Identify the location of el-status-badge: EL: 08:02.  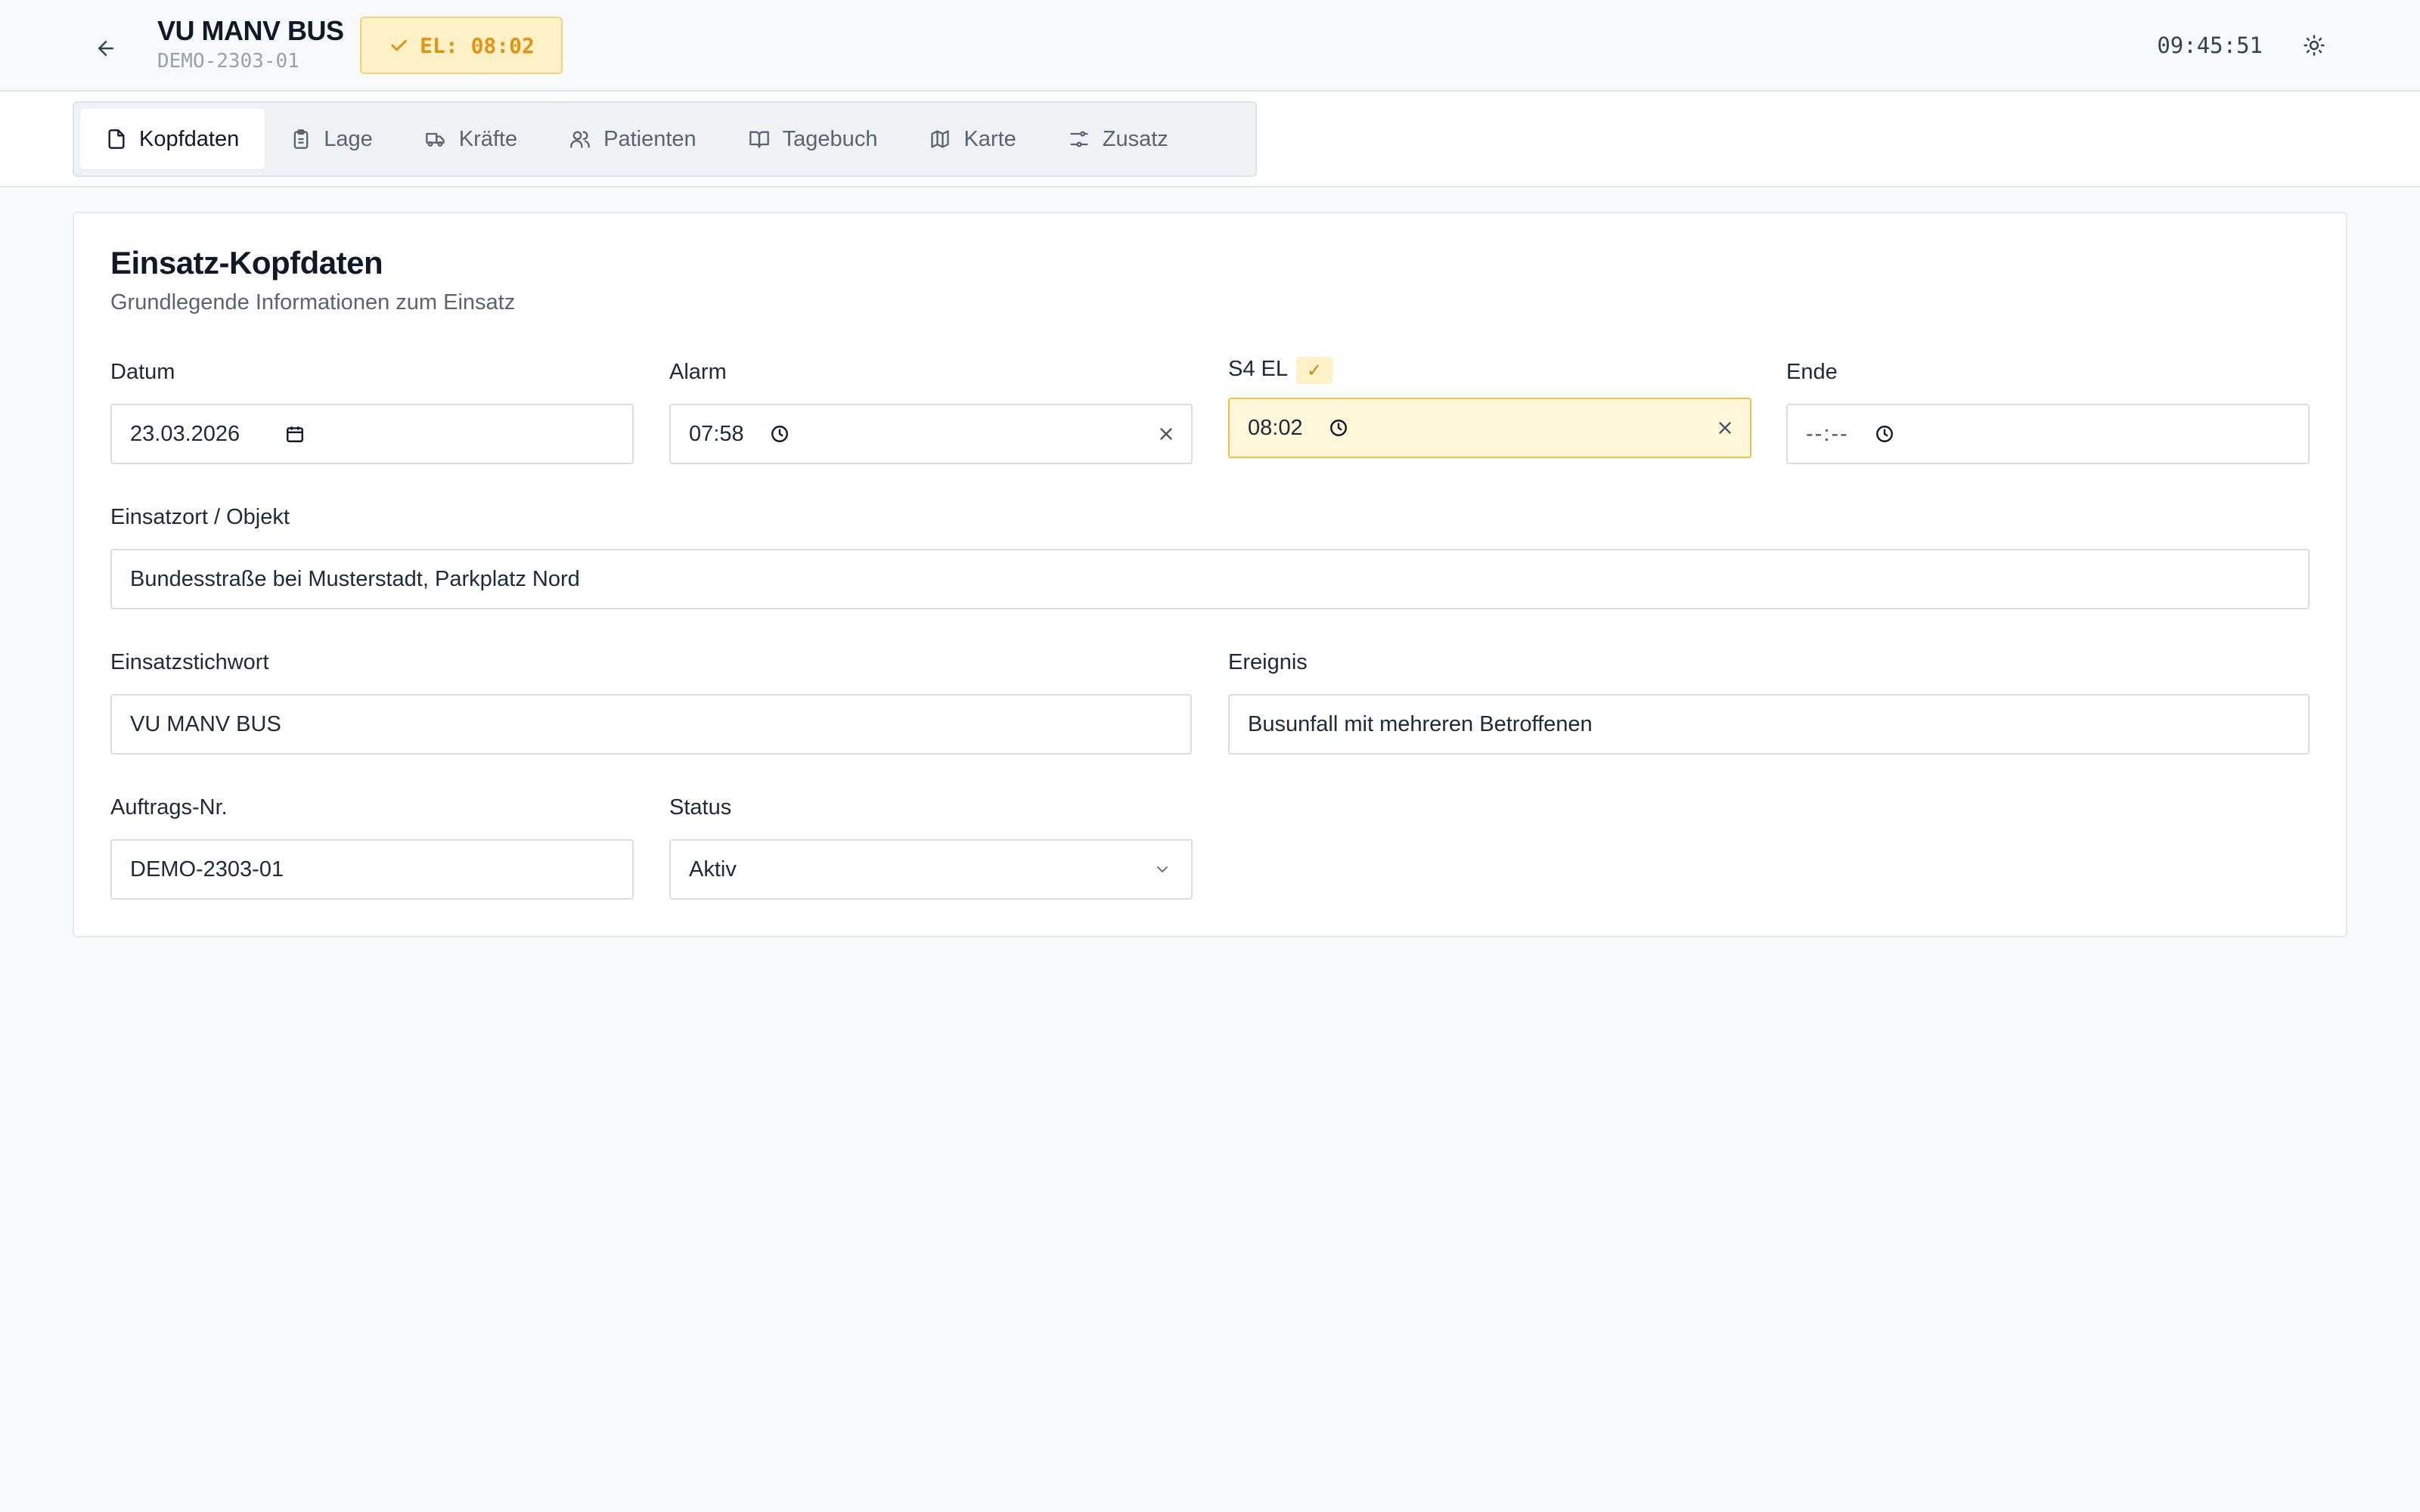
(461, 46).